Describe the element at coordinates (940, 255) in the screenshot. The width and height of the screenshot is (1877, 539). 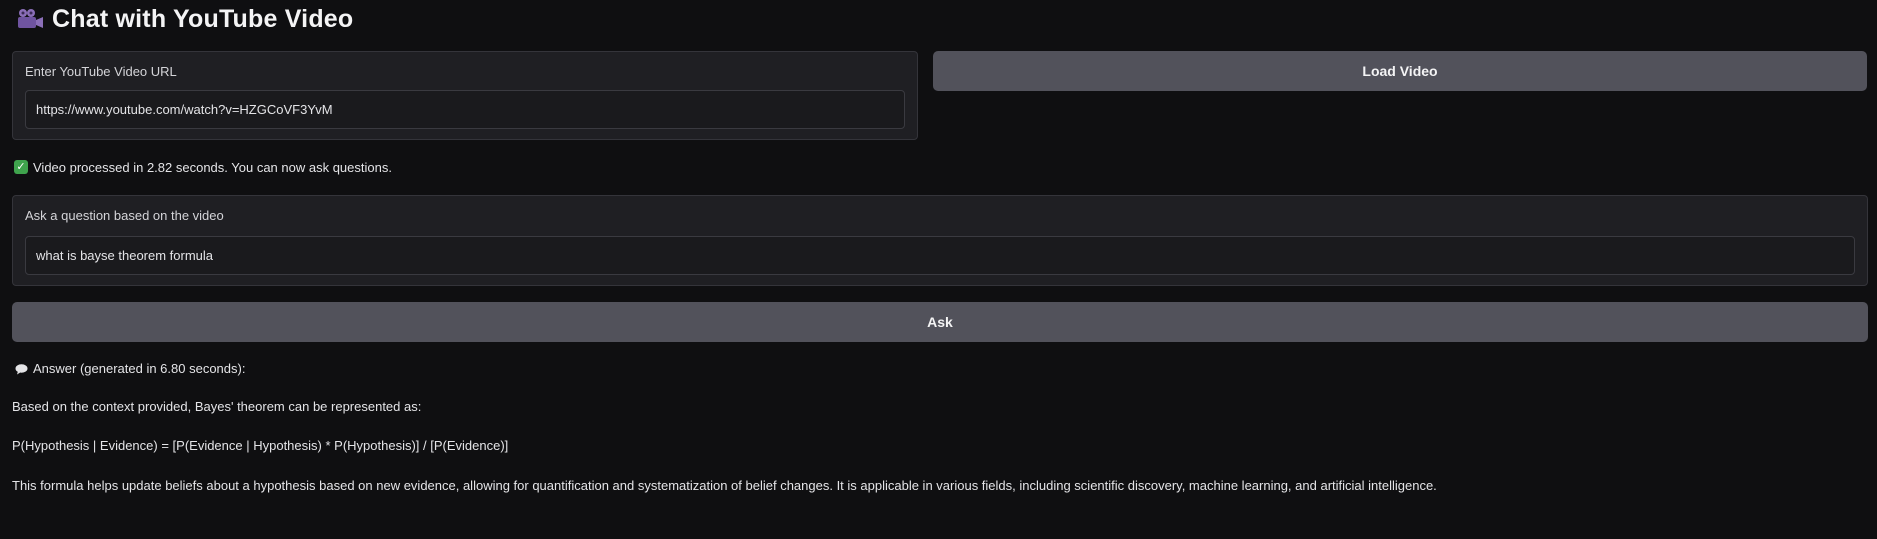
I see `question-input` at that location.